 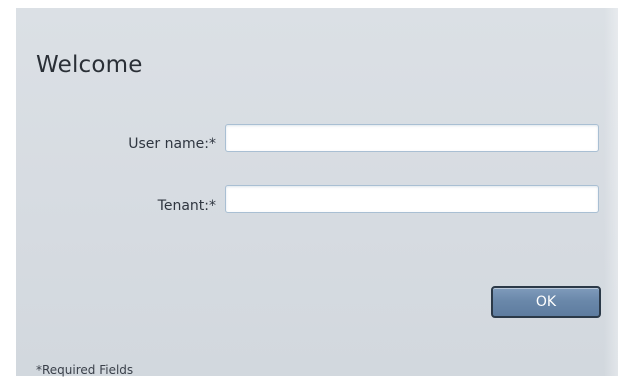 What do you see at coordinates (412, 138) in the screenshot?
I see `username-input` at bounding box center [412, 138].